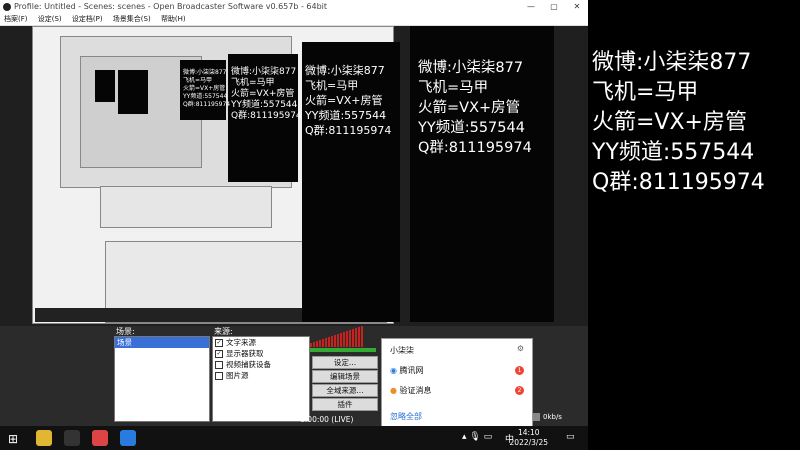 The height and width of the screenshot is (450, 800). I want to click on maximize-button: ▢, so click(554, 7).